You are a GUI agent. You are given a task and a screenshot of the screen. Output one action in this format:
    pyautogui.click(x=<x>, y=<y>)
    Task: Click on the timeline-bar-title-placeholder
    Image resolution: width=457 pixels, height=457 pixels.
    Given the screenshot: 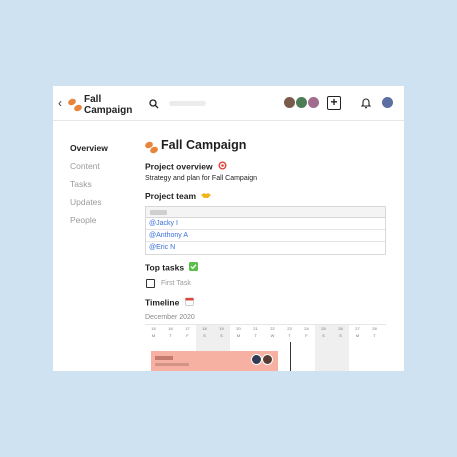 What is the action you would take?
    pyautogui.click(x=164, y=358)
    